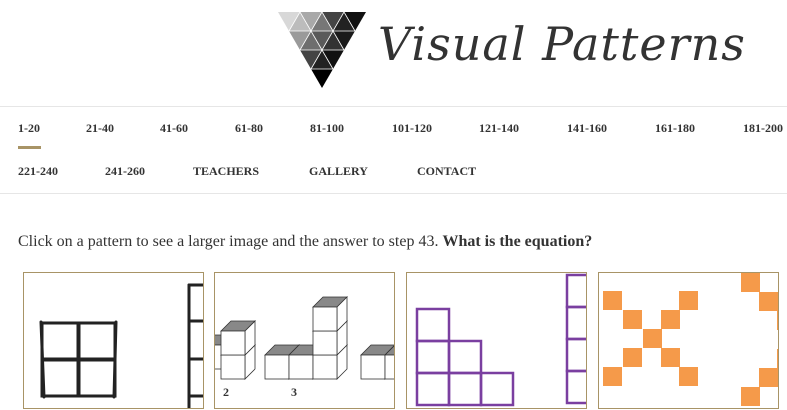 The height and width of the screenshot is (410, 787). I want to click on nav-divider-top, so click(393, 106).